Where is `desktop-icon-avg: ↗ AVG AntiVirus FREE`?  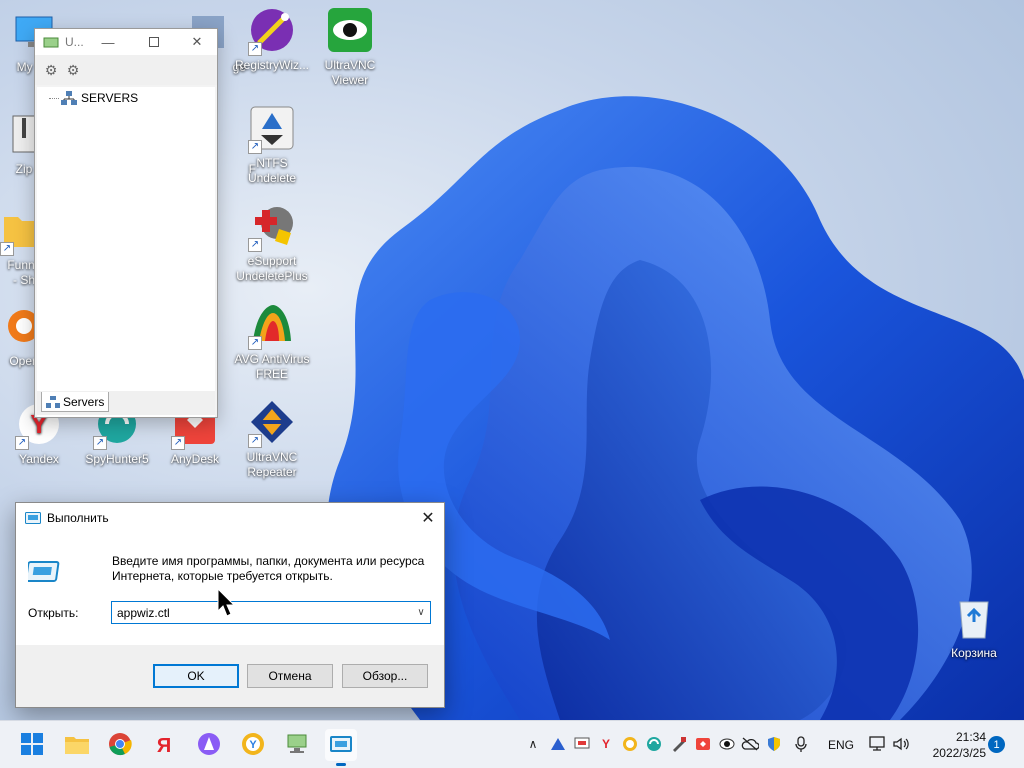
desktop-icon-avg: ↗ AVG AntiVirus FREE is located at coordinates (272, 342).